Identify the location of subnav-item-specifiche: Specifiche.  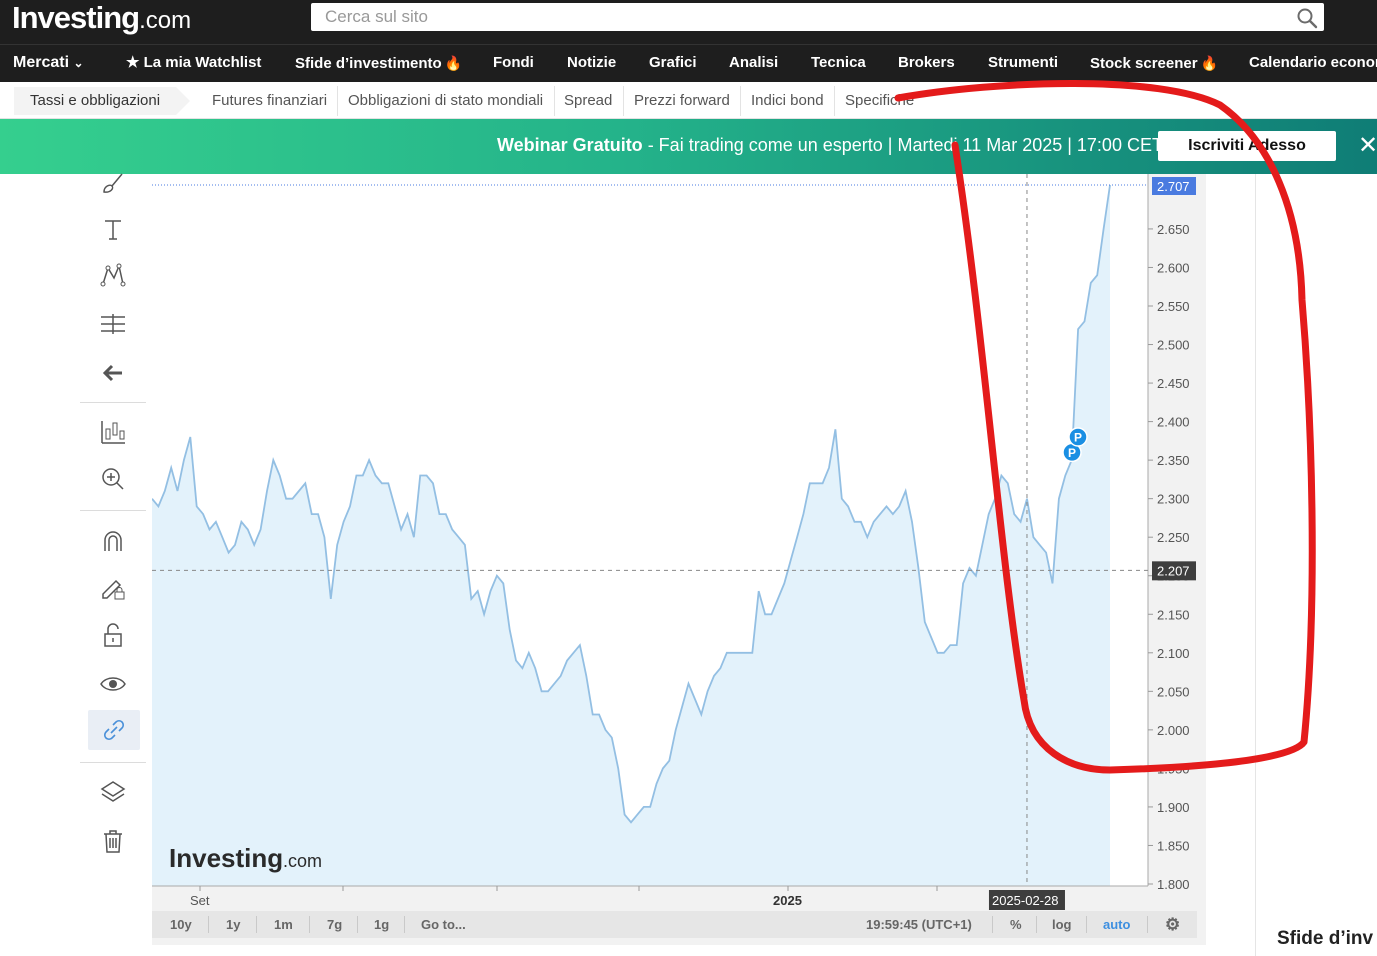
(879, 101).